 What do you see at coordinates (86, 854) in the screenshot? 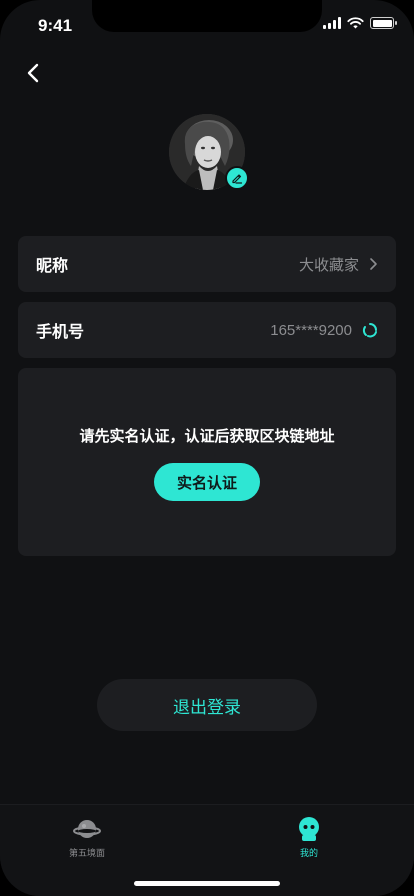
I see `tab-explore-label: 第五境面` at bounding box center [86, 854].